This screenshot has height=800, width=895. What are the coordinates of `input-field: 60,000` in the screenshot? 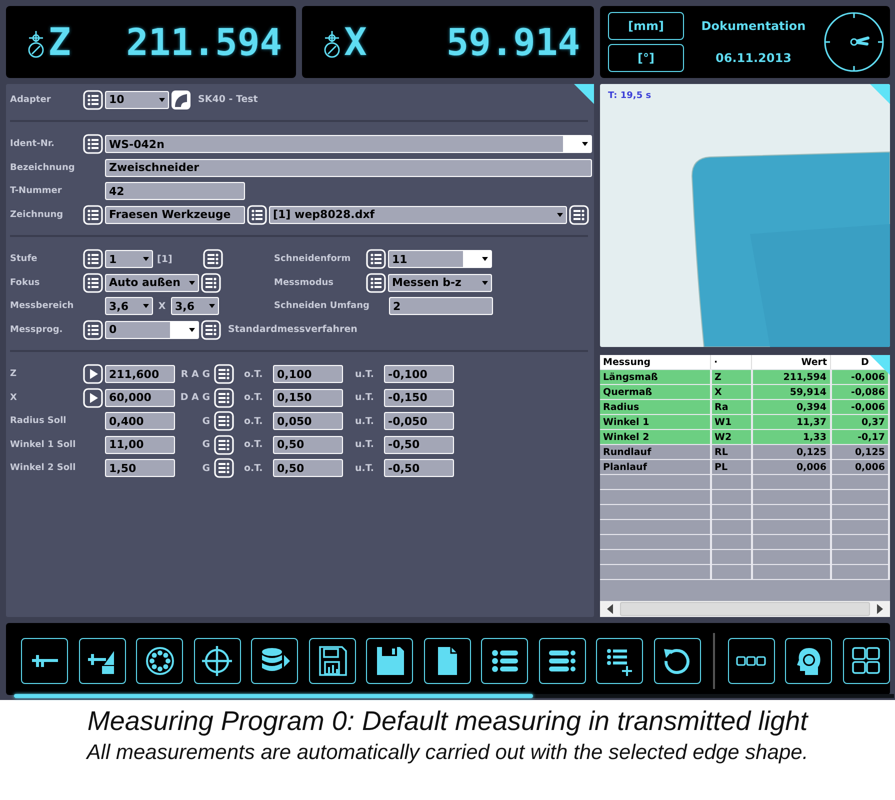 It's located at (140, 397).